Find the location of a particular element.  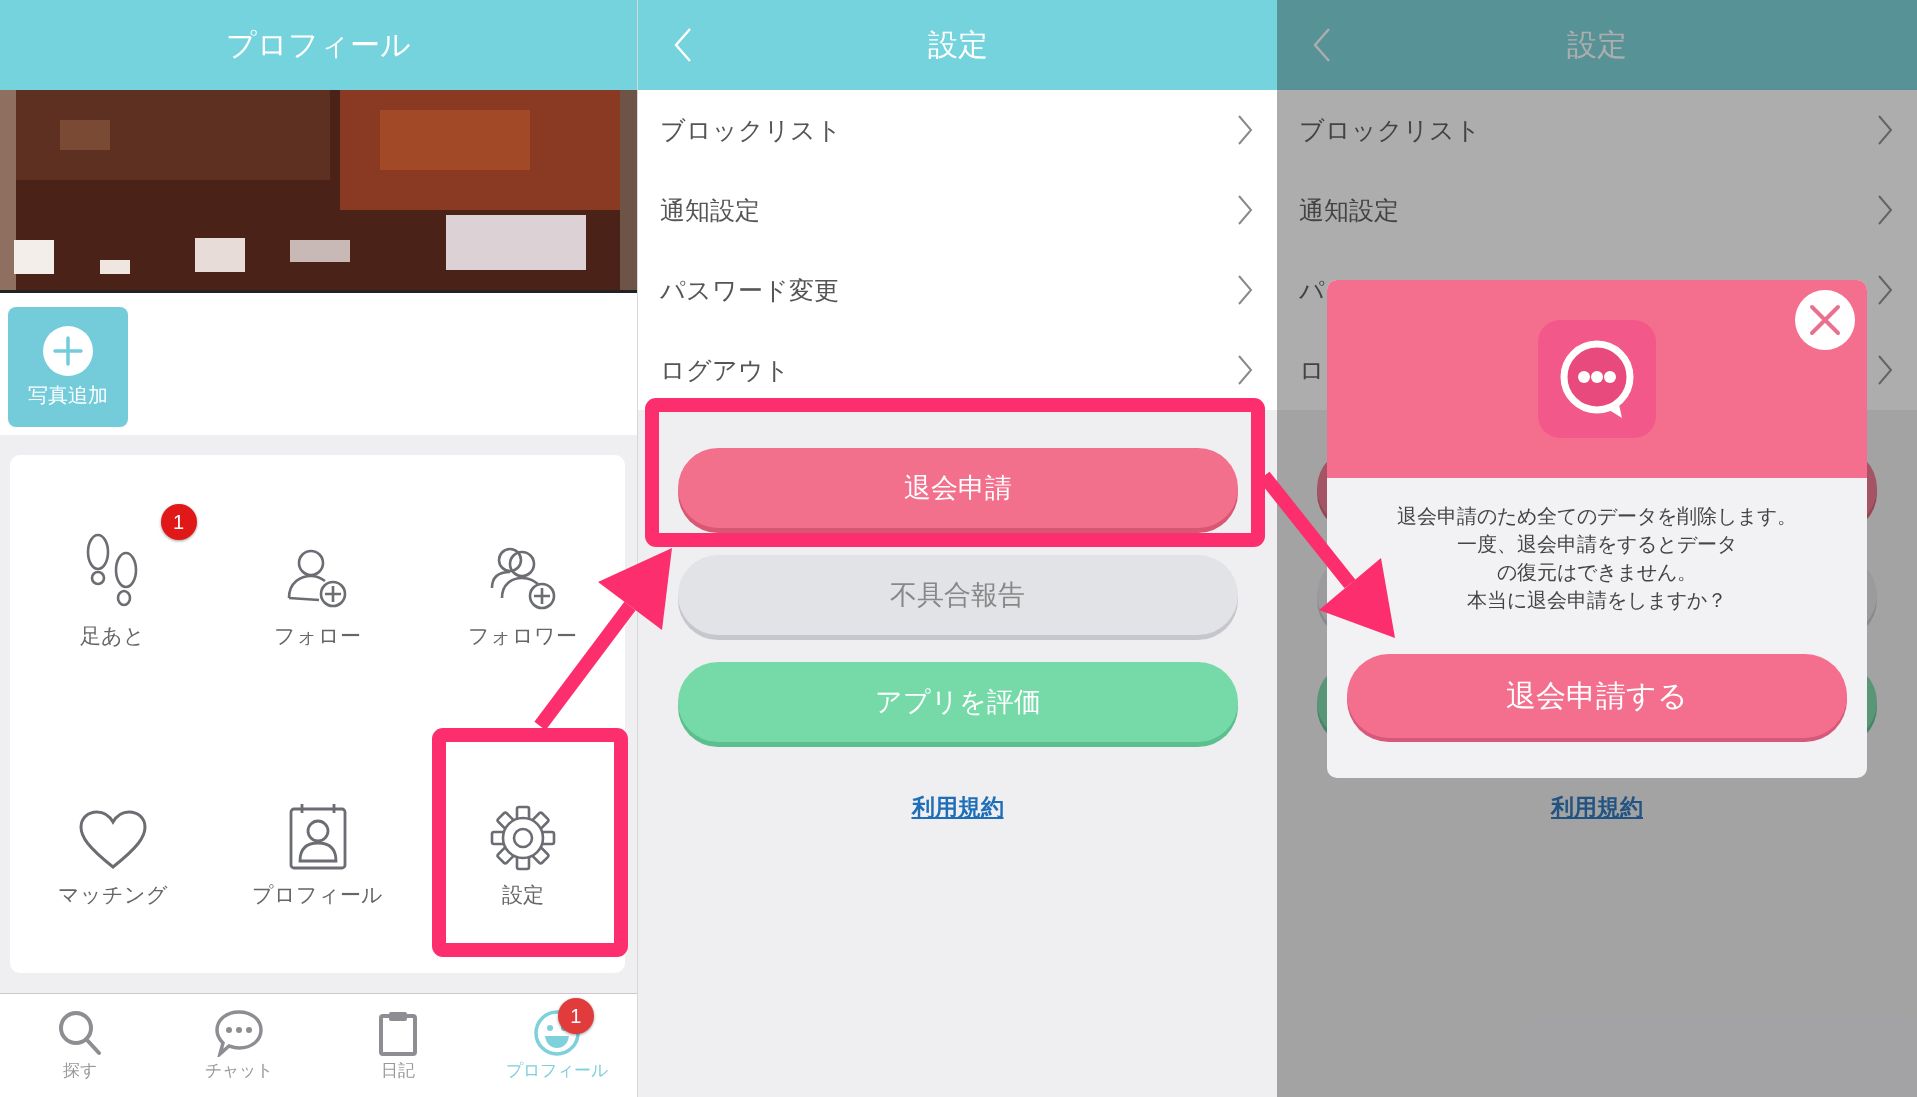

settings-row: ロ is located at coordinates (1597, 370).